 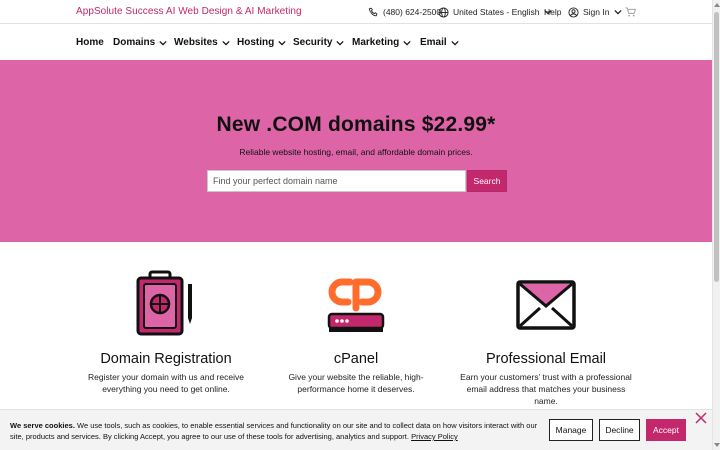 What do you see at coordinates (546, 305) in the screenshot?
I see `envelope-icon` at bounding box center [546, 305].